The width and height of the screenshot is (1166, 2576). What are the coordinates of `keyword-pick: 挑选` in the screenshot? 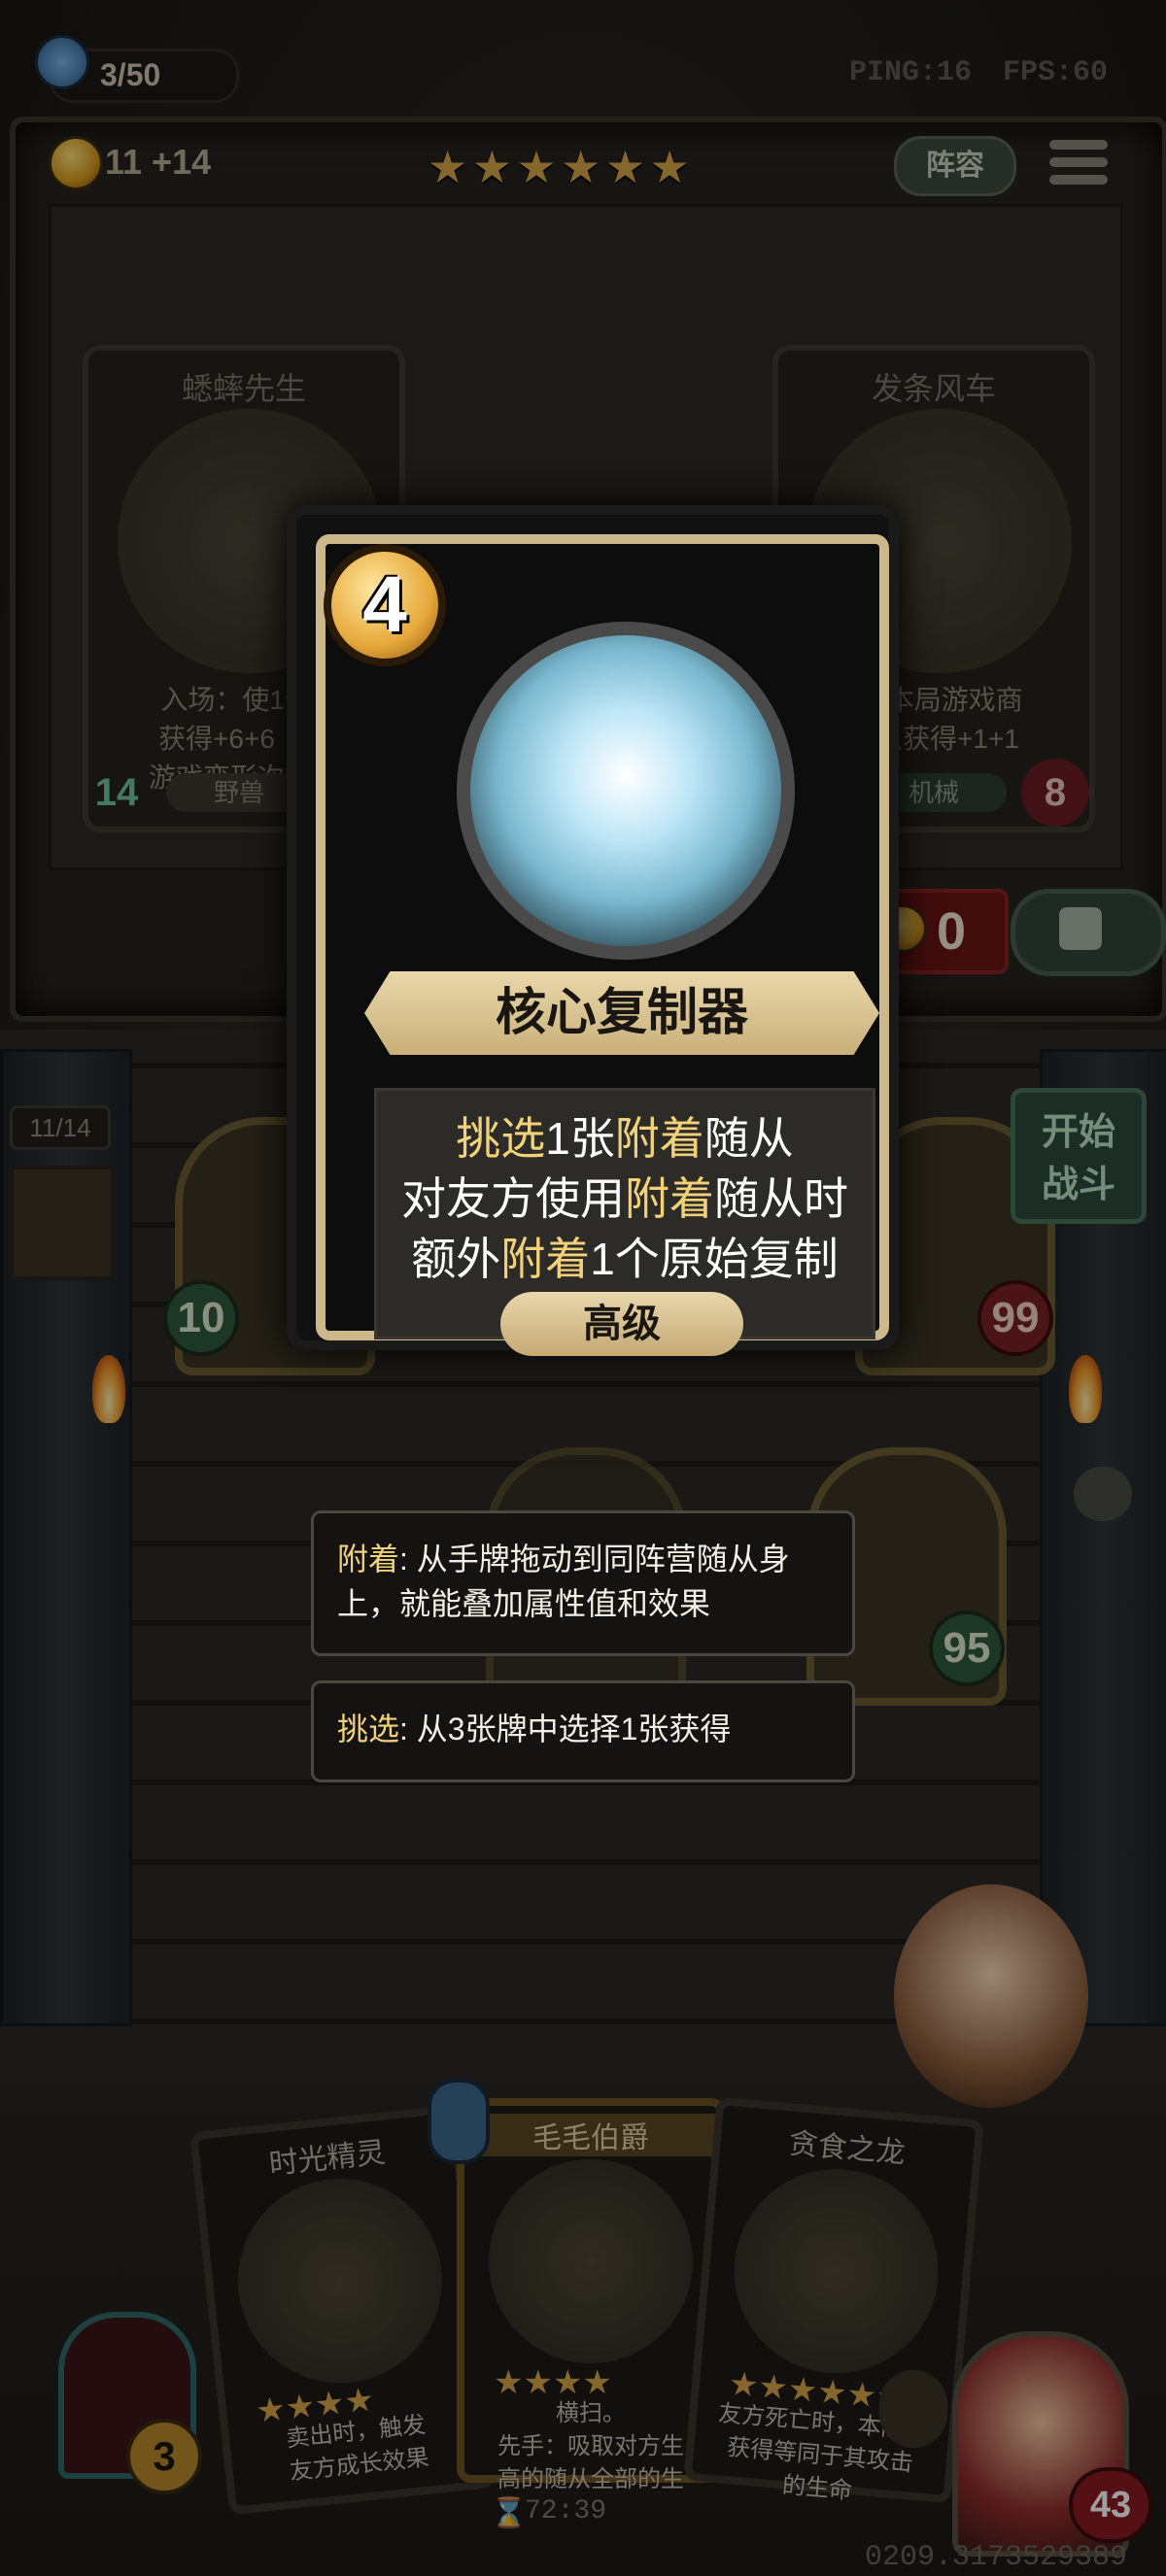 It's located at (501, 1138).